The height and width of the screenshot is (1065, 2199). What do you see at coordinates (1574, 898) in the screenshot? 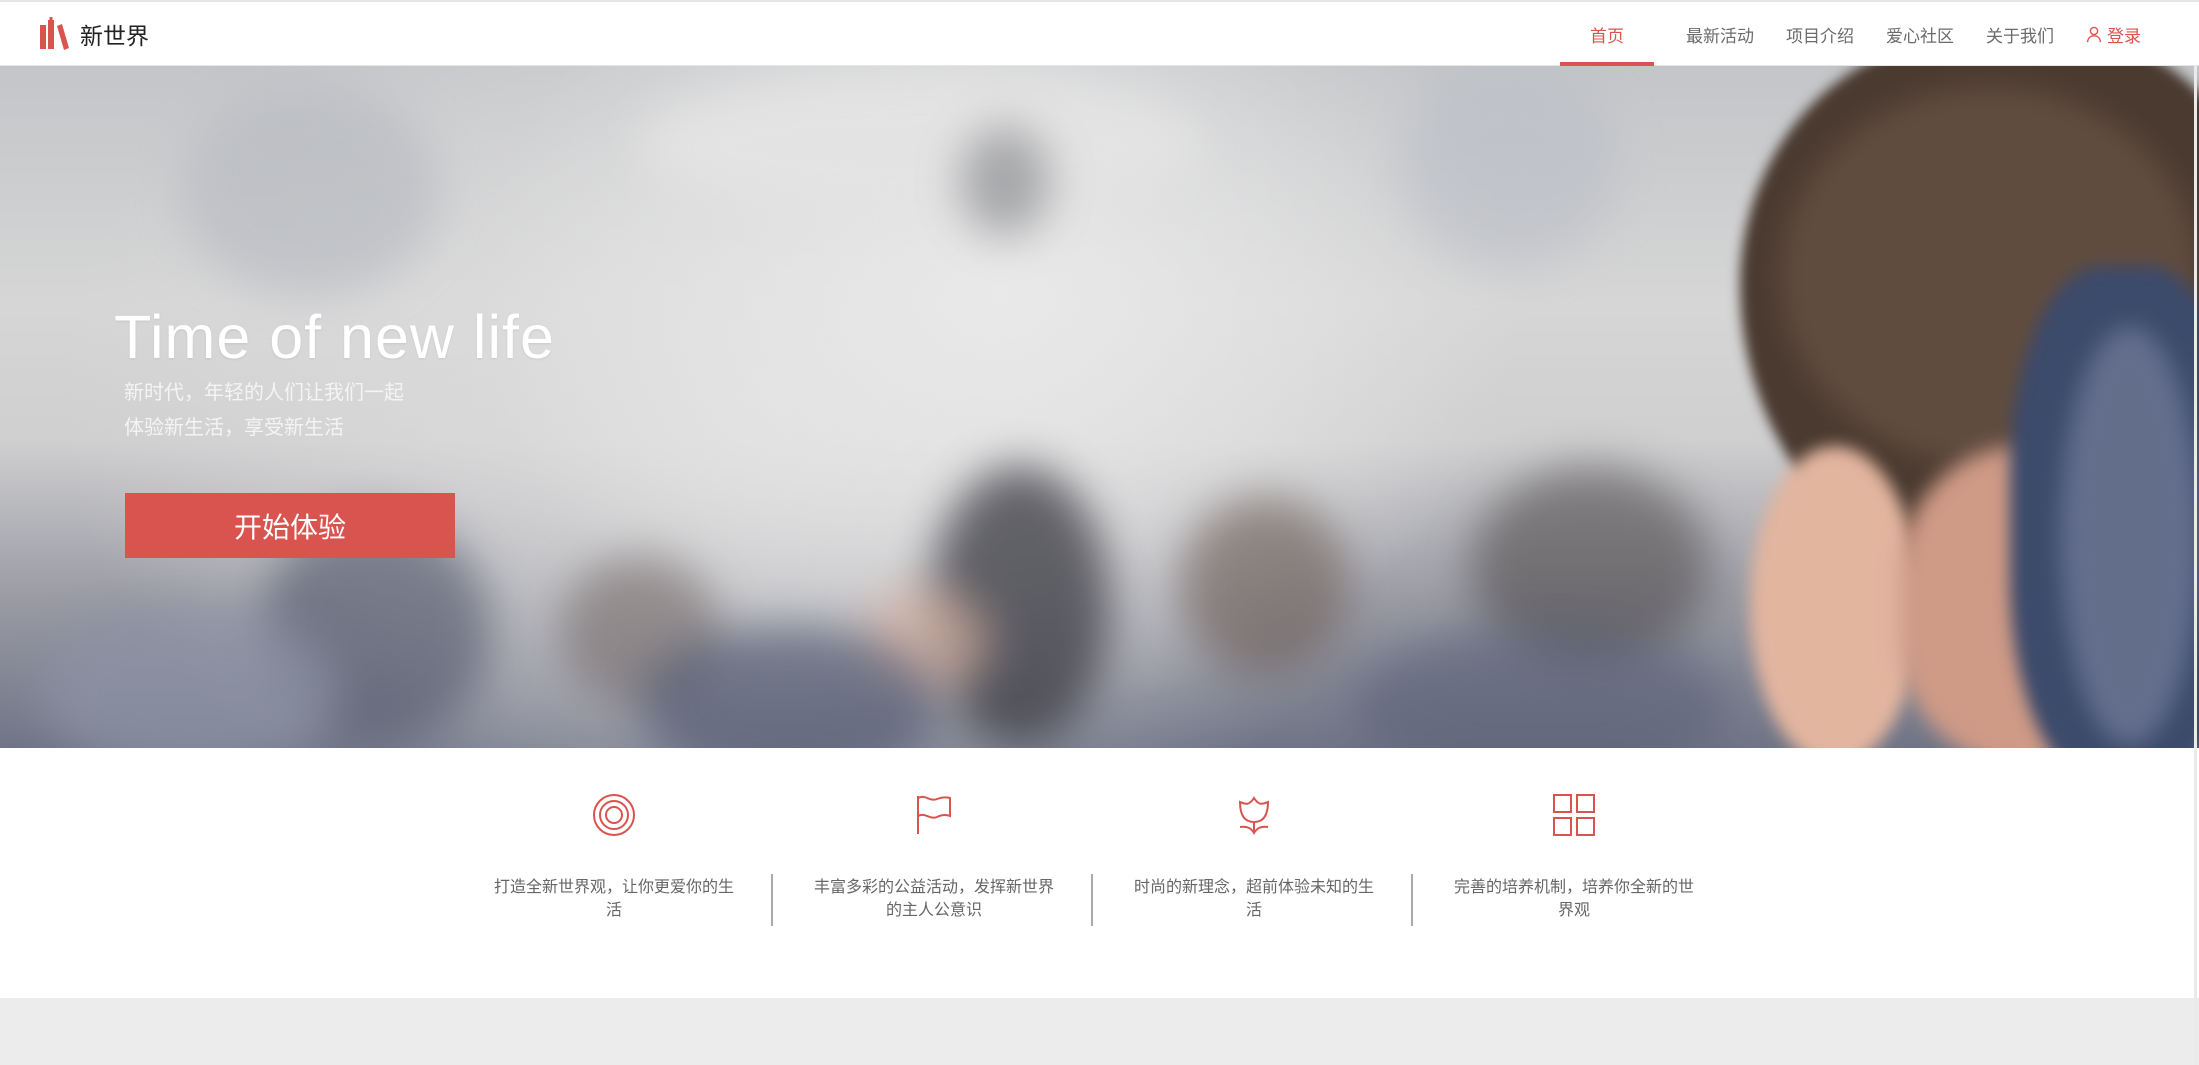
I see `feature-text: 完善的培养机制，培养你全新的世界观` at bounding box center [1574, 898].